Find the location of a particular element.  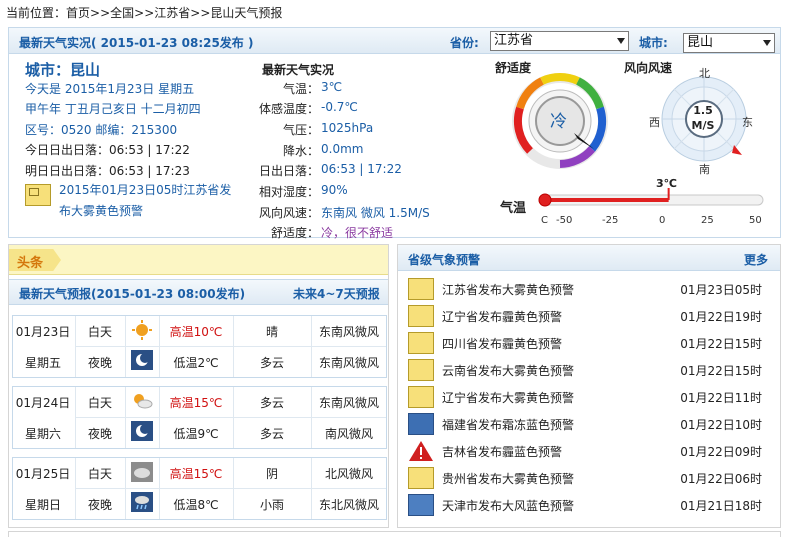

alerts-more-link: 更多 is located at coordinates (756, 259).